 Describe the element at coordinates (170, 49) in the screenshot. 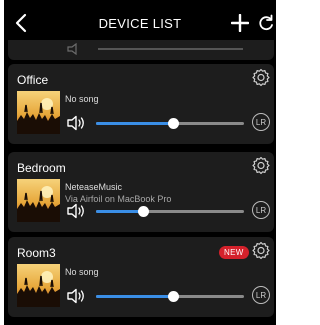

I see `volume-slider-track` at that location.